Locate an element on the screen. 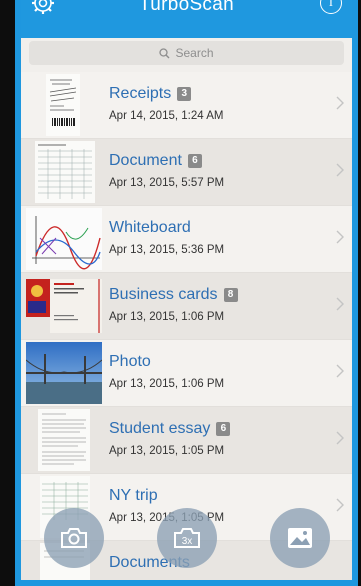 The height and width of the screenshot is (586, 361). document-date: Apr 13, 2015, 1:05 PM is located at coordinates (167, 451).